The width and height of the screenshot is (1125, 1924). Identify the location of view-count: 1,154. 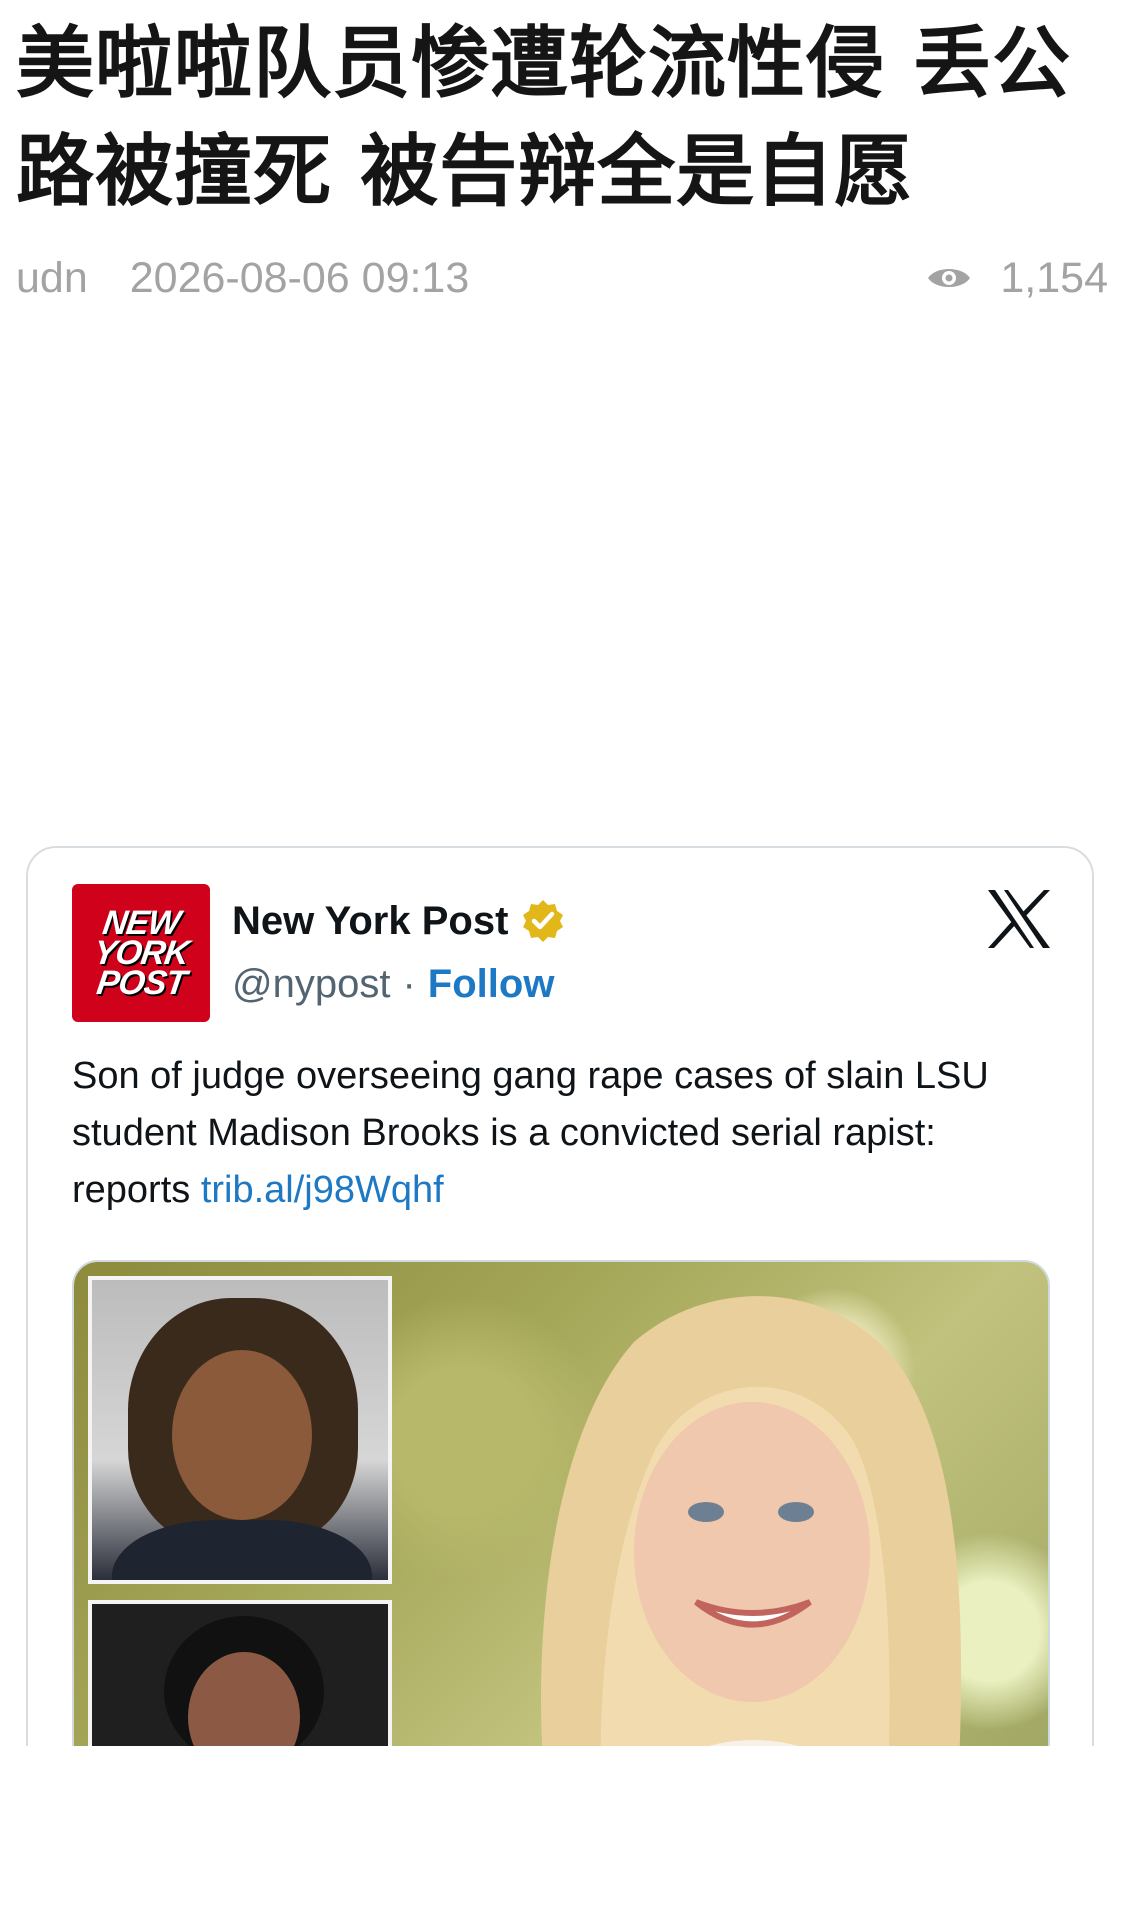
(1054, 277).